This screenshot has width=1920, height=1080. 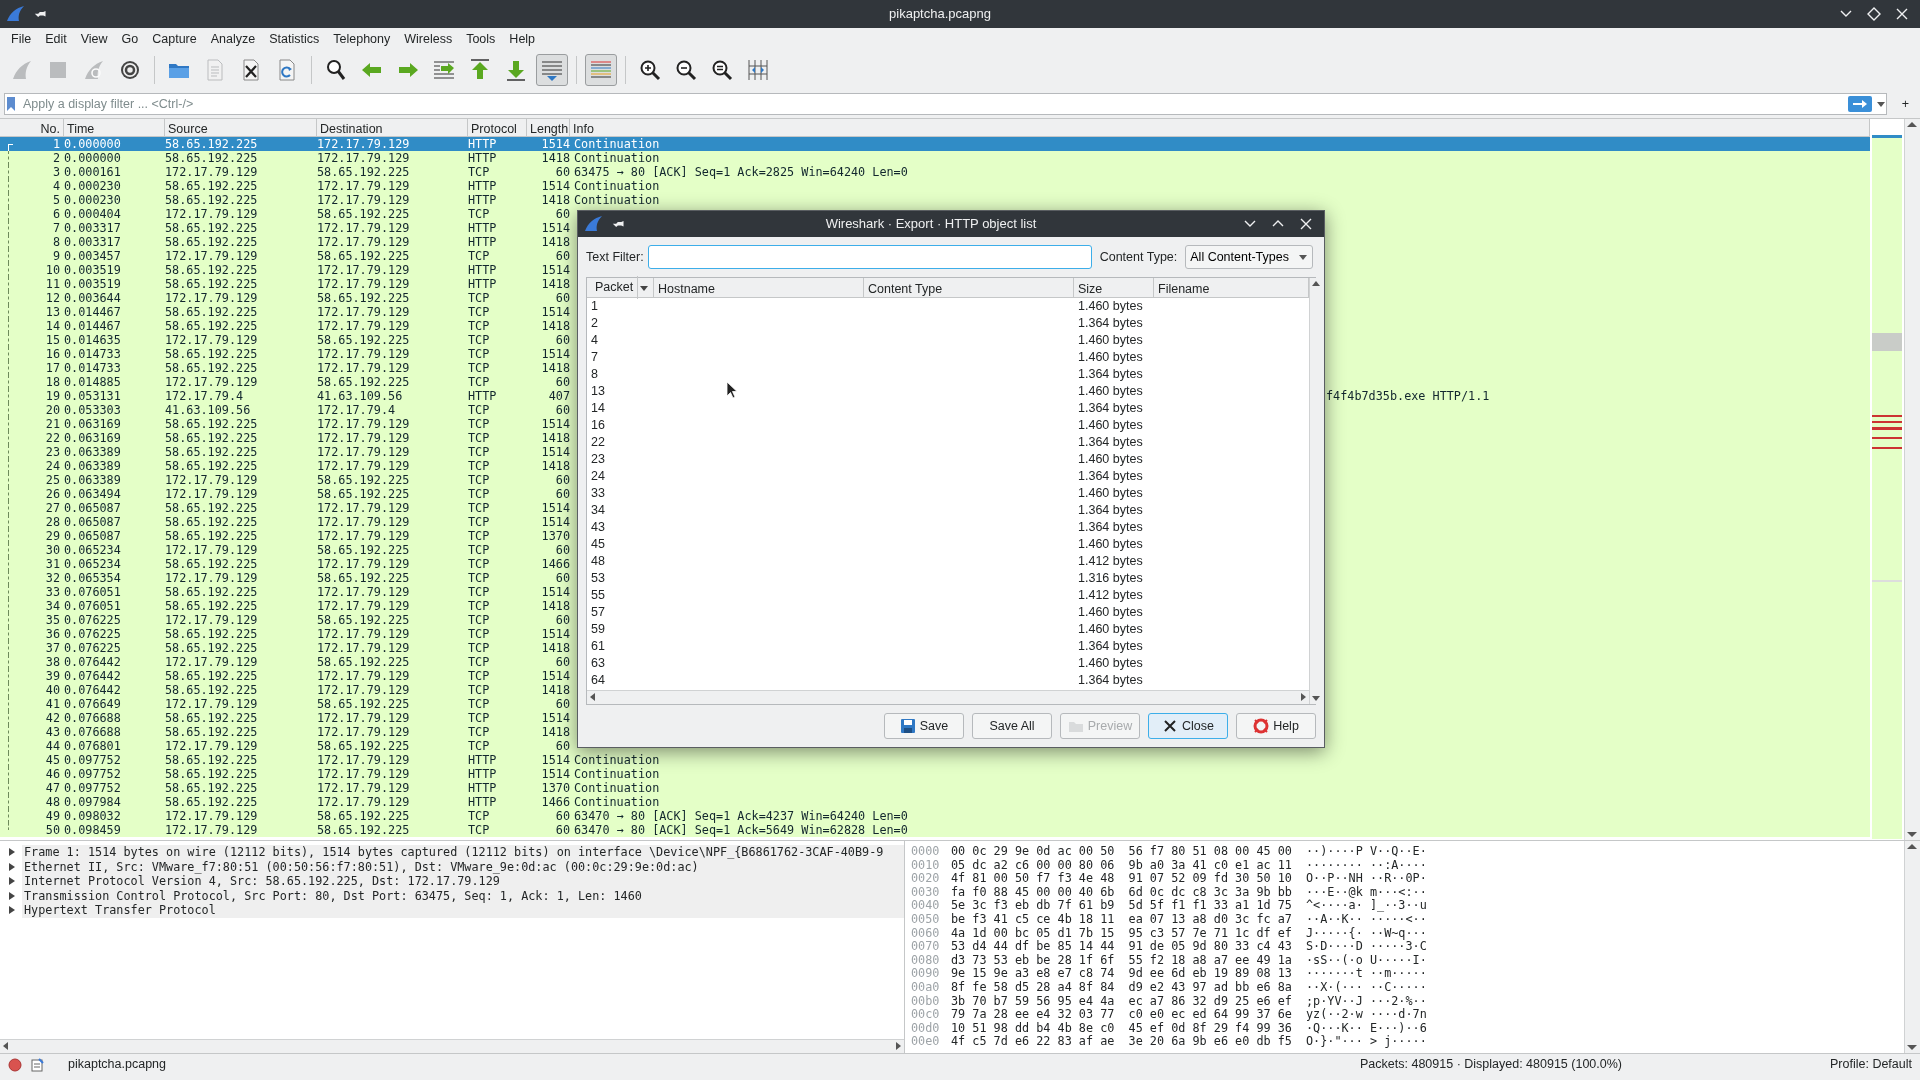 What do you see at coordinates (740, 830) in the screenshot?
I see `table-cell-text: 63470 → 80 [ACK] Seq=1 Ack=5649 Win=62828 Len=0` at bounding box center [740, 830].